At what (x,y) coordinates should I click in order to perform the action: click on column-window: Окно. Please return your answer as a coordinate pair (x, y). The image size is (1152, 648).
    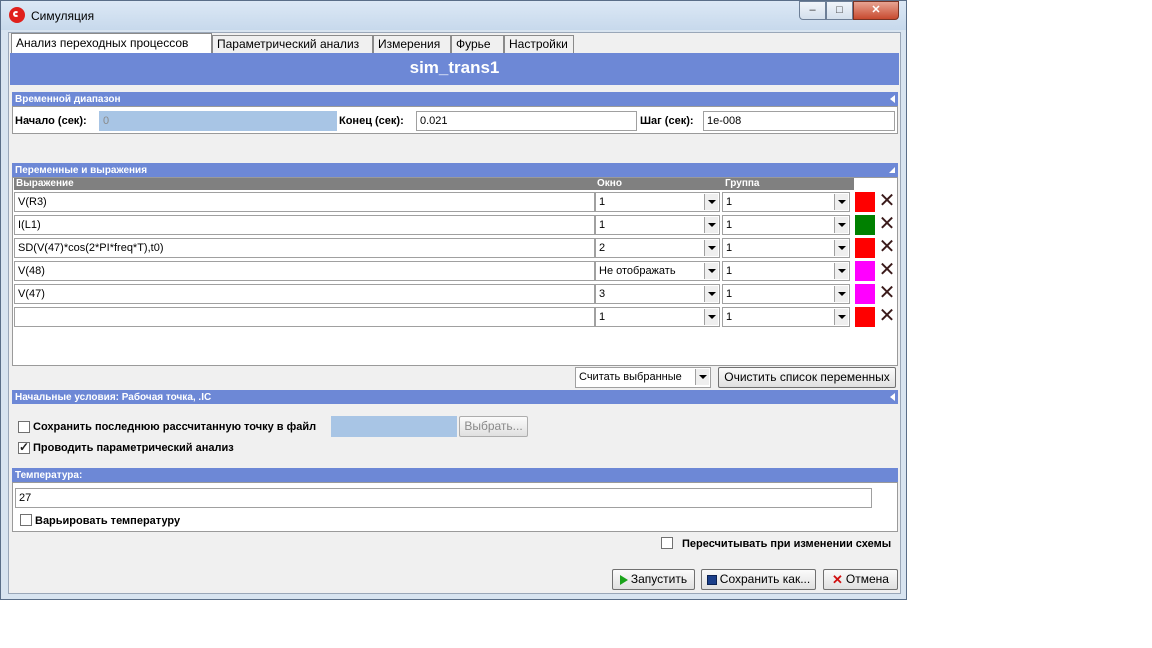
    Looking at the image, I should click on (609, 183).